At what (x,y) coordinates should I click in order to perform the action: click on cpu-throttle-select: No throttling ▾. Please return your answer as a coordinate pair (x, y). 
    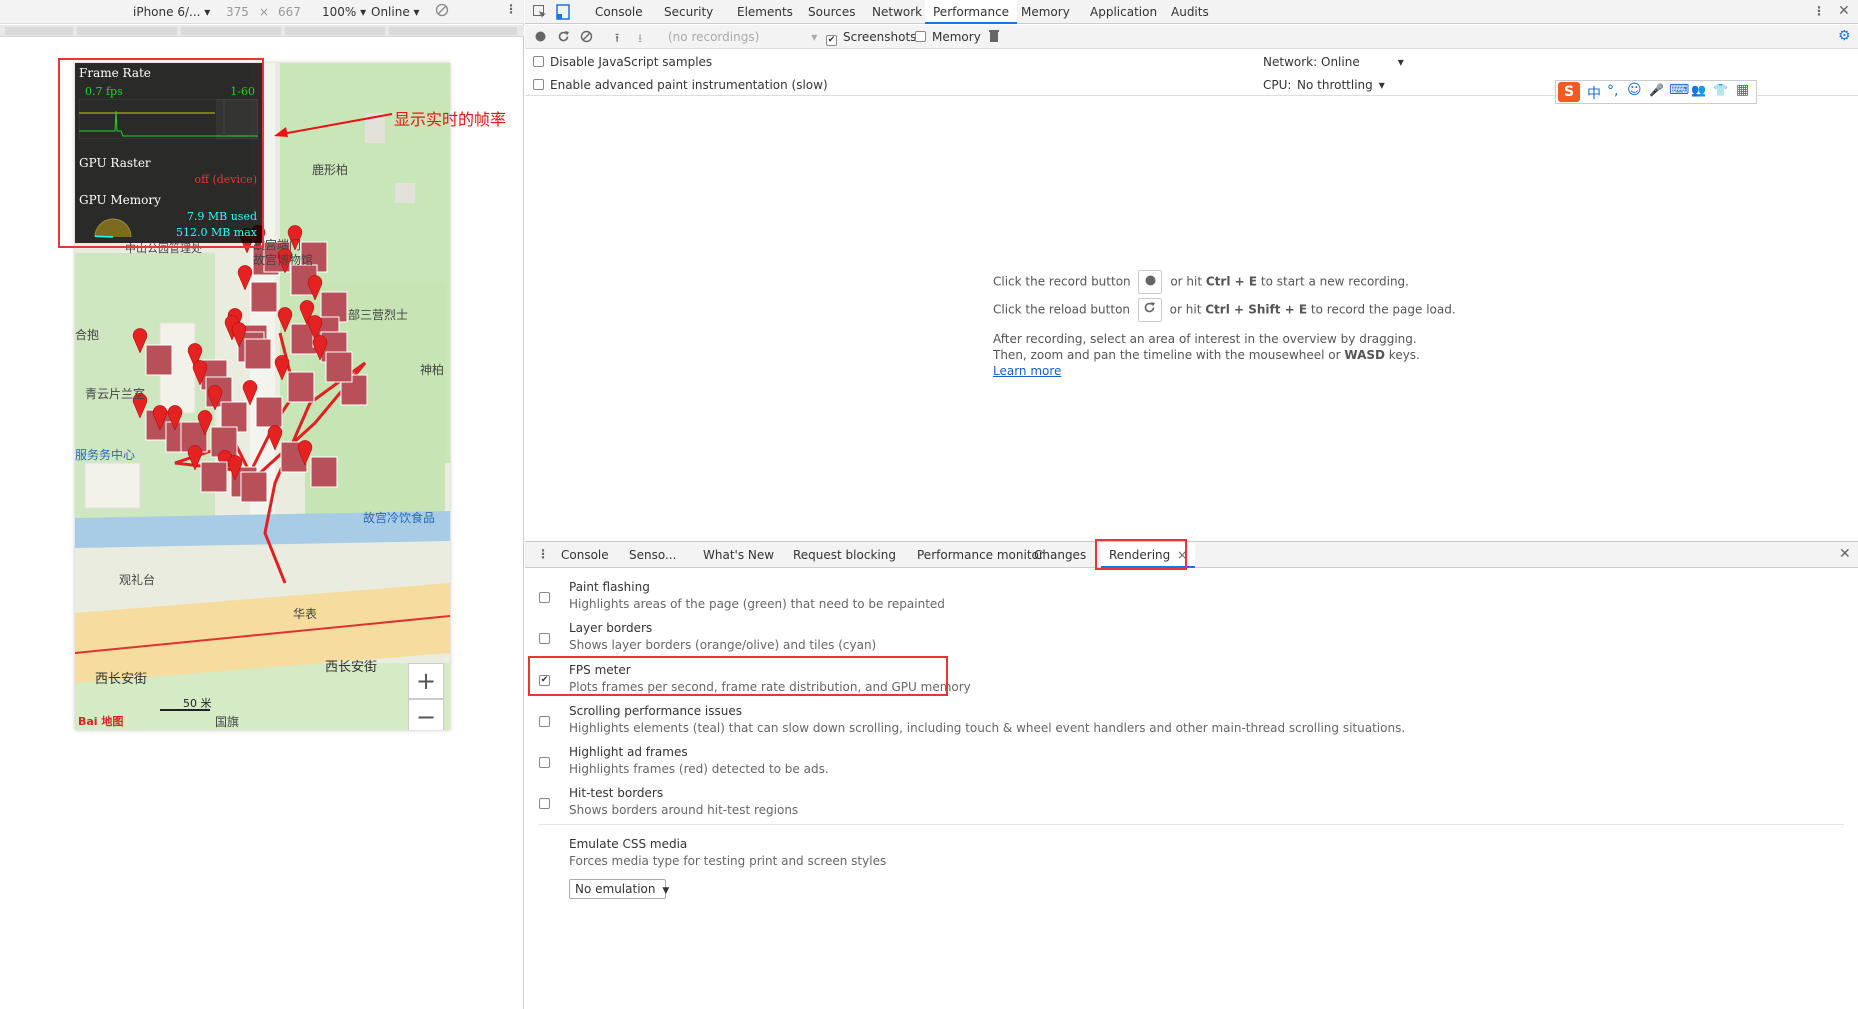
    Looking at the image, I should click on (1341, 85).